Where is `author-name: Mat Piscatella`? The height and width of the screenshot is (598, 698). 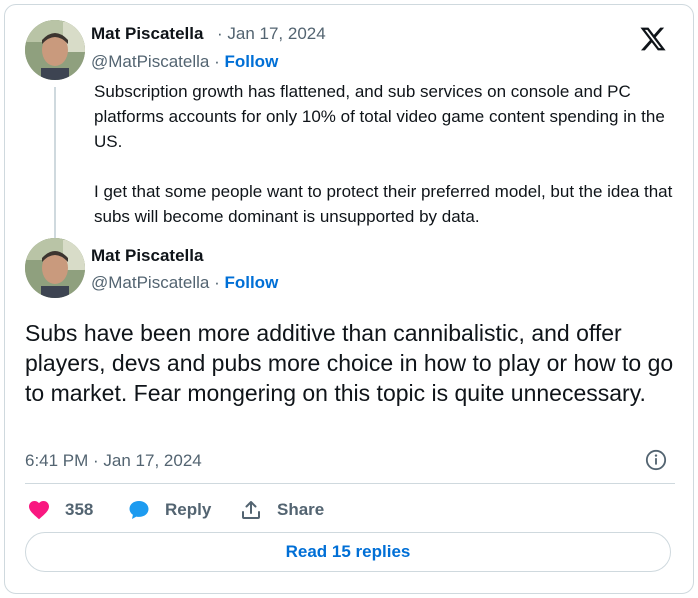
author-name: Mat Piscatella is located at coordinates (147, 256).